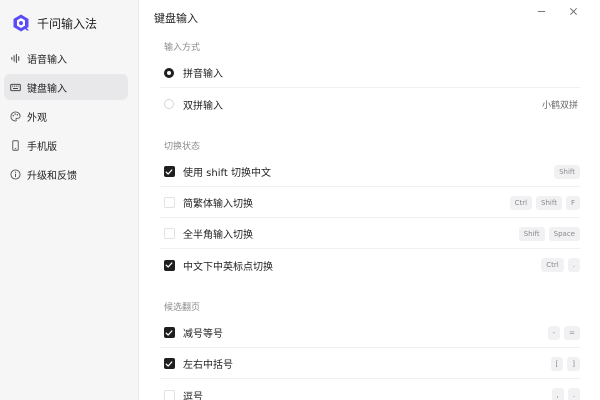  I want to click on checkbox-full-half-width, so click(169, 234).